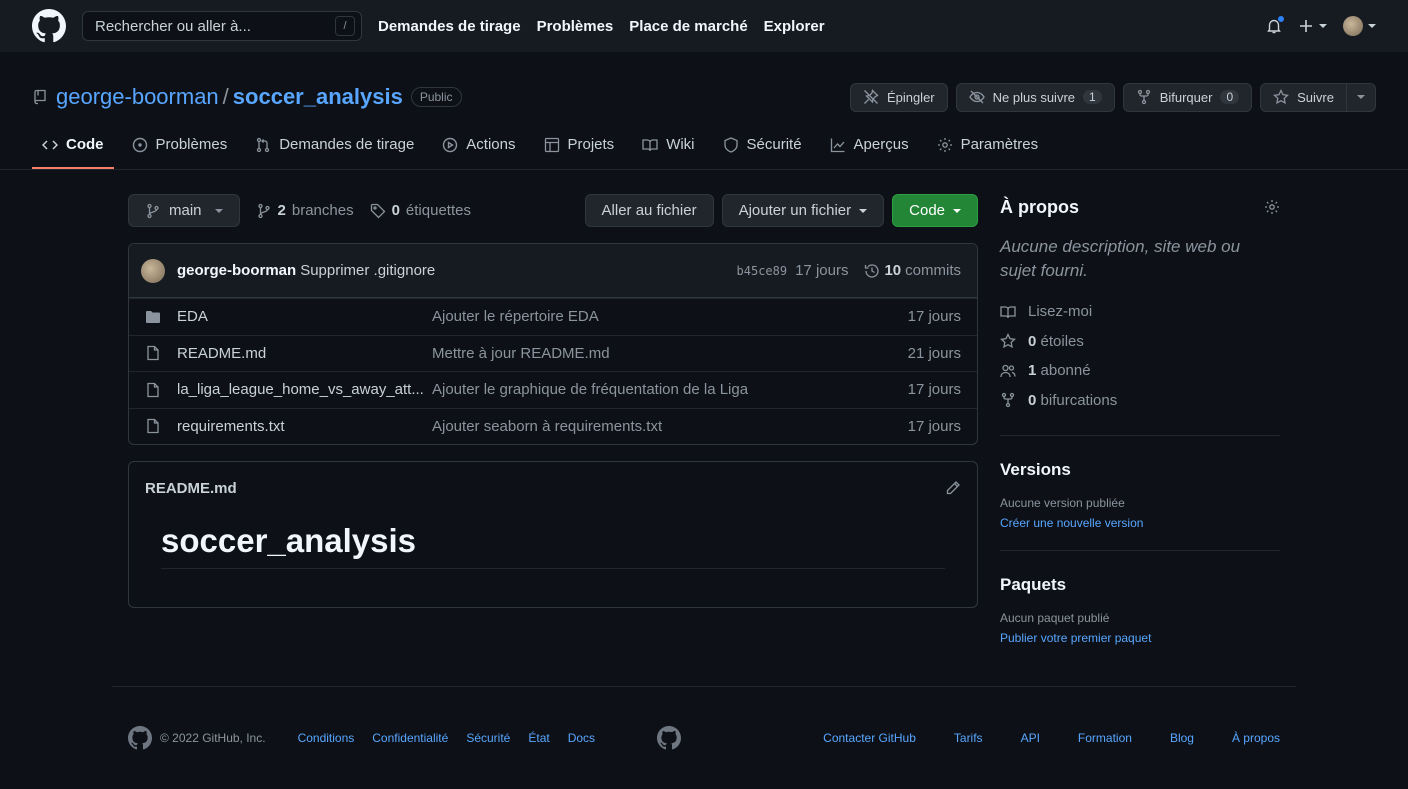  I want to click on pin-off-icon, so click(871, 96).